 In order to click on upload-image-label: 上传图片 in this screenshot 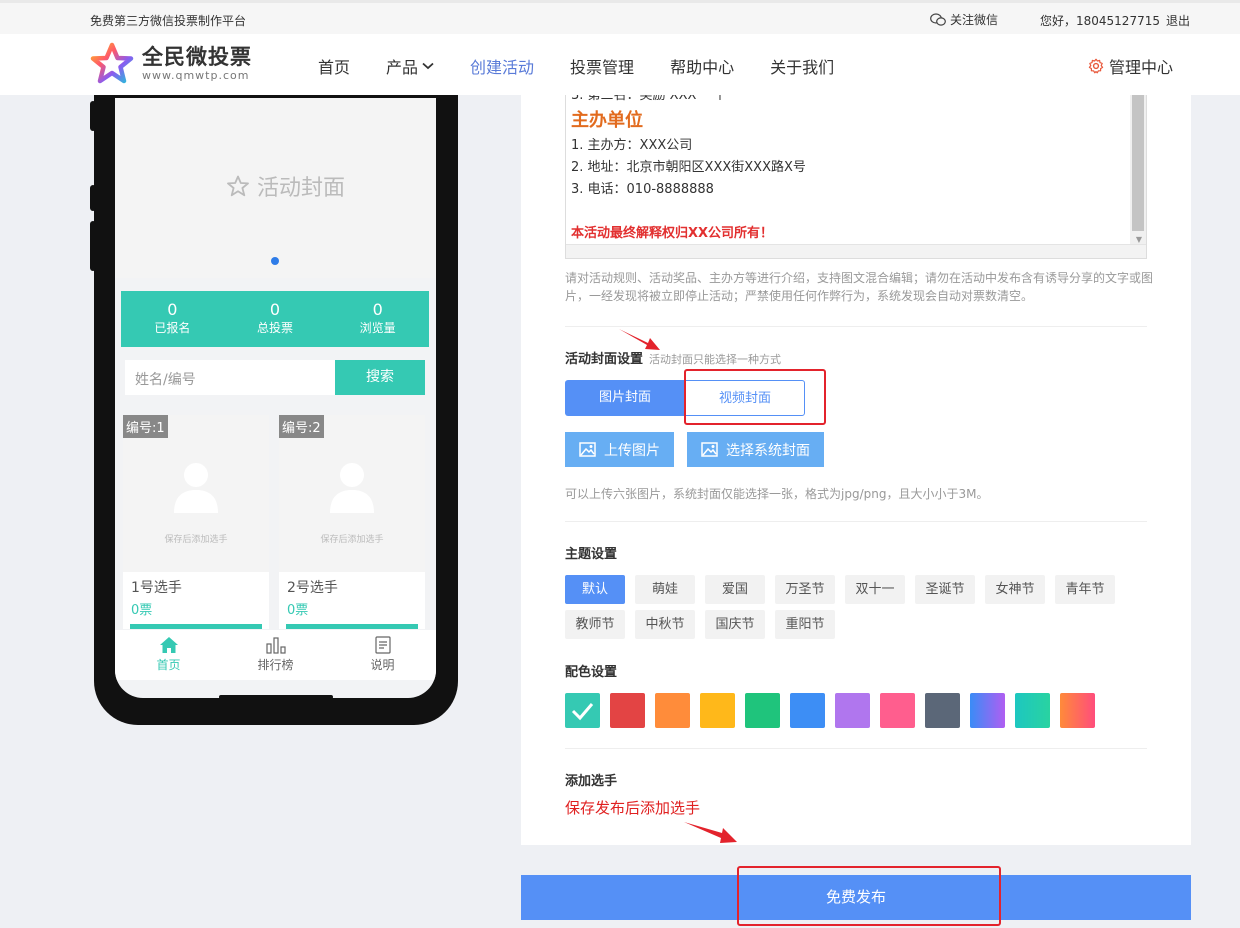, I will do `click(632, 450)`.